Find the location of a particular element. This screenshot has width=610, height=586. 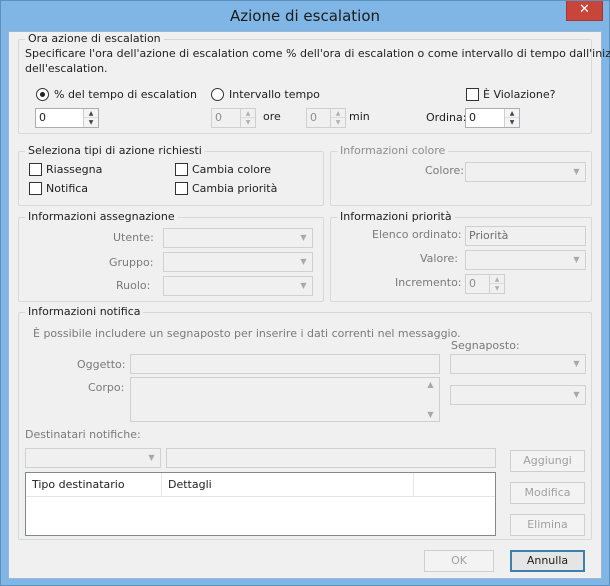

dialog-title: Azione di escalation is located at coordinates (304, 16).